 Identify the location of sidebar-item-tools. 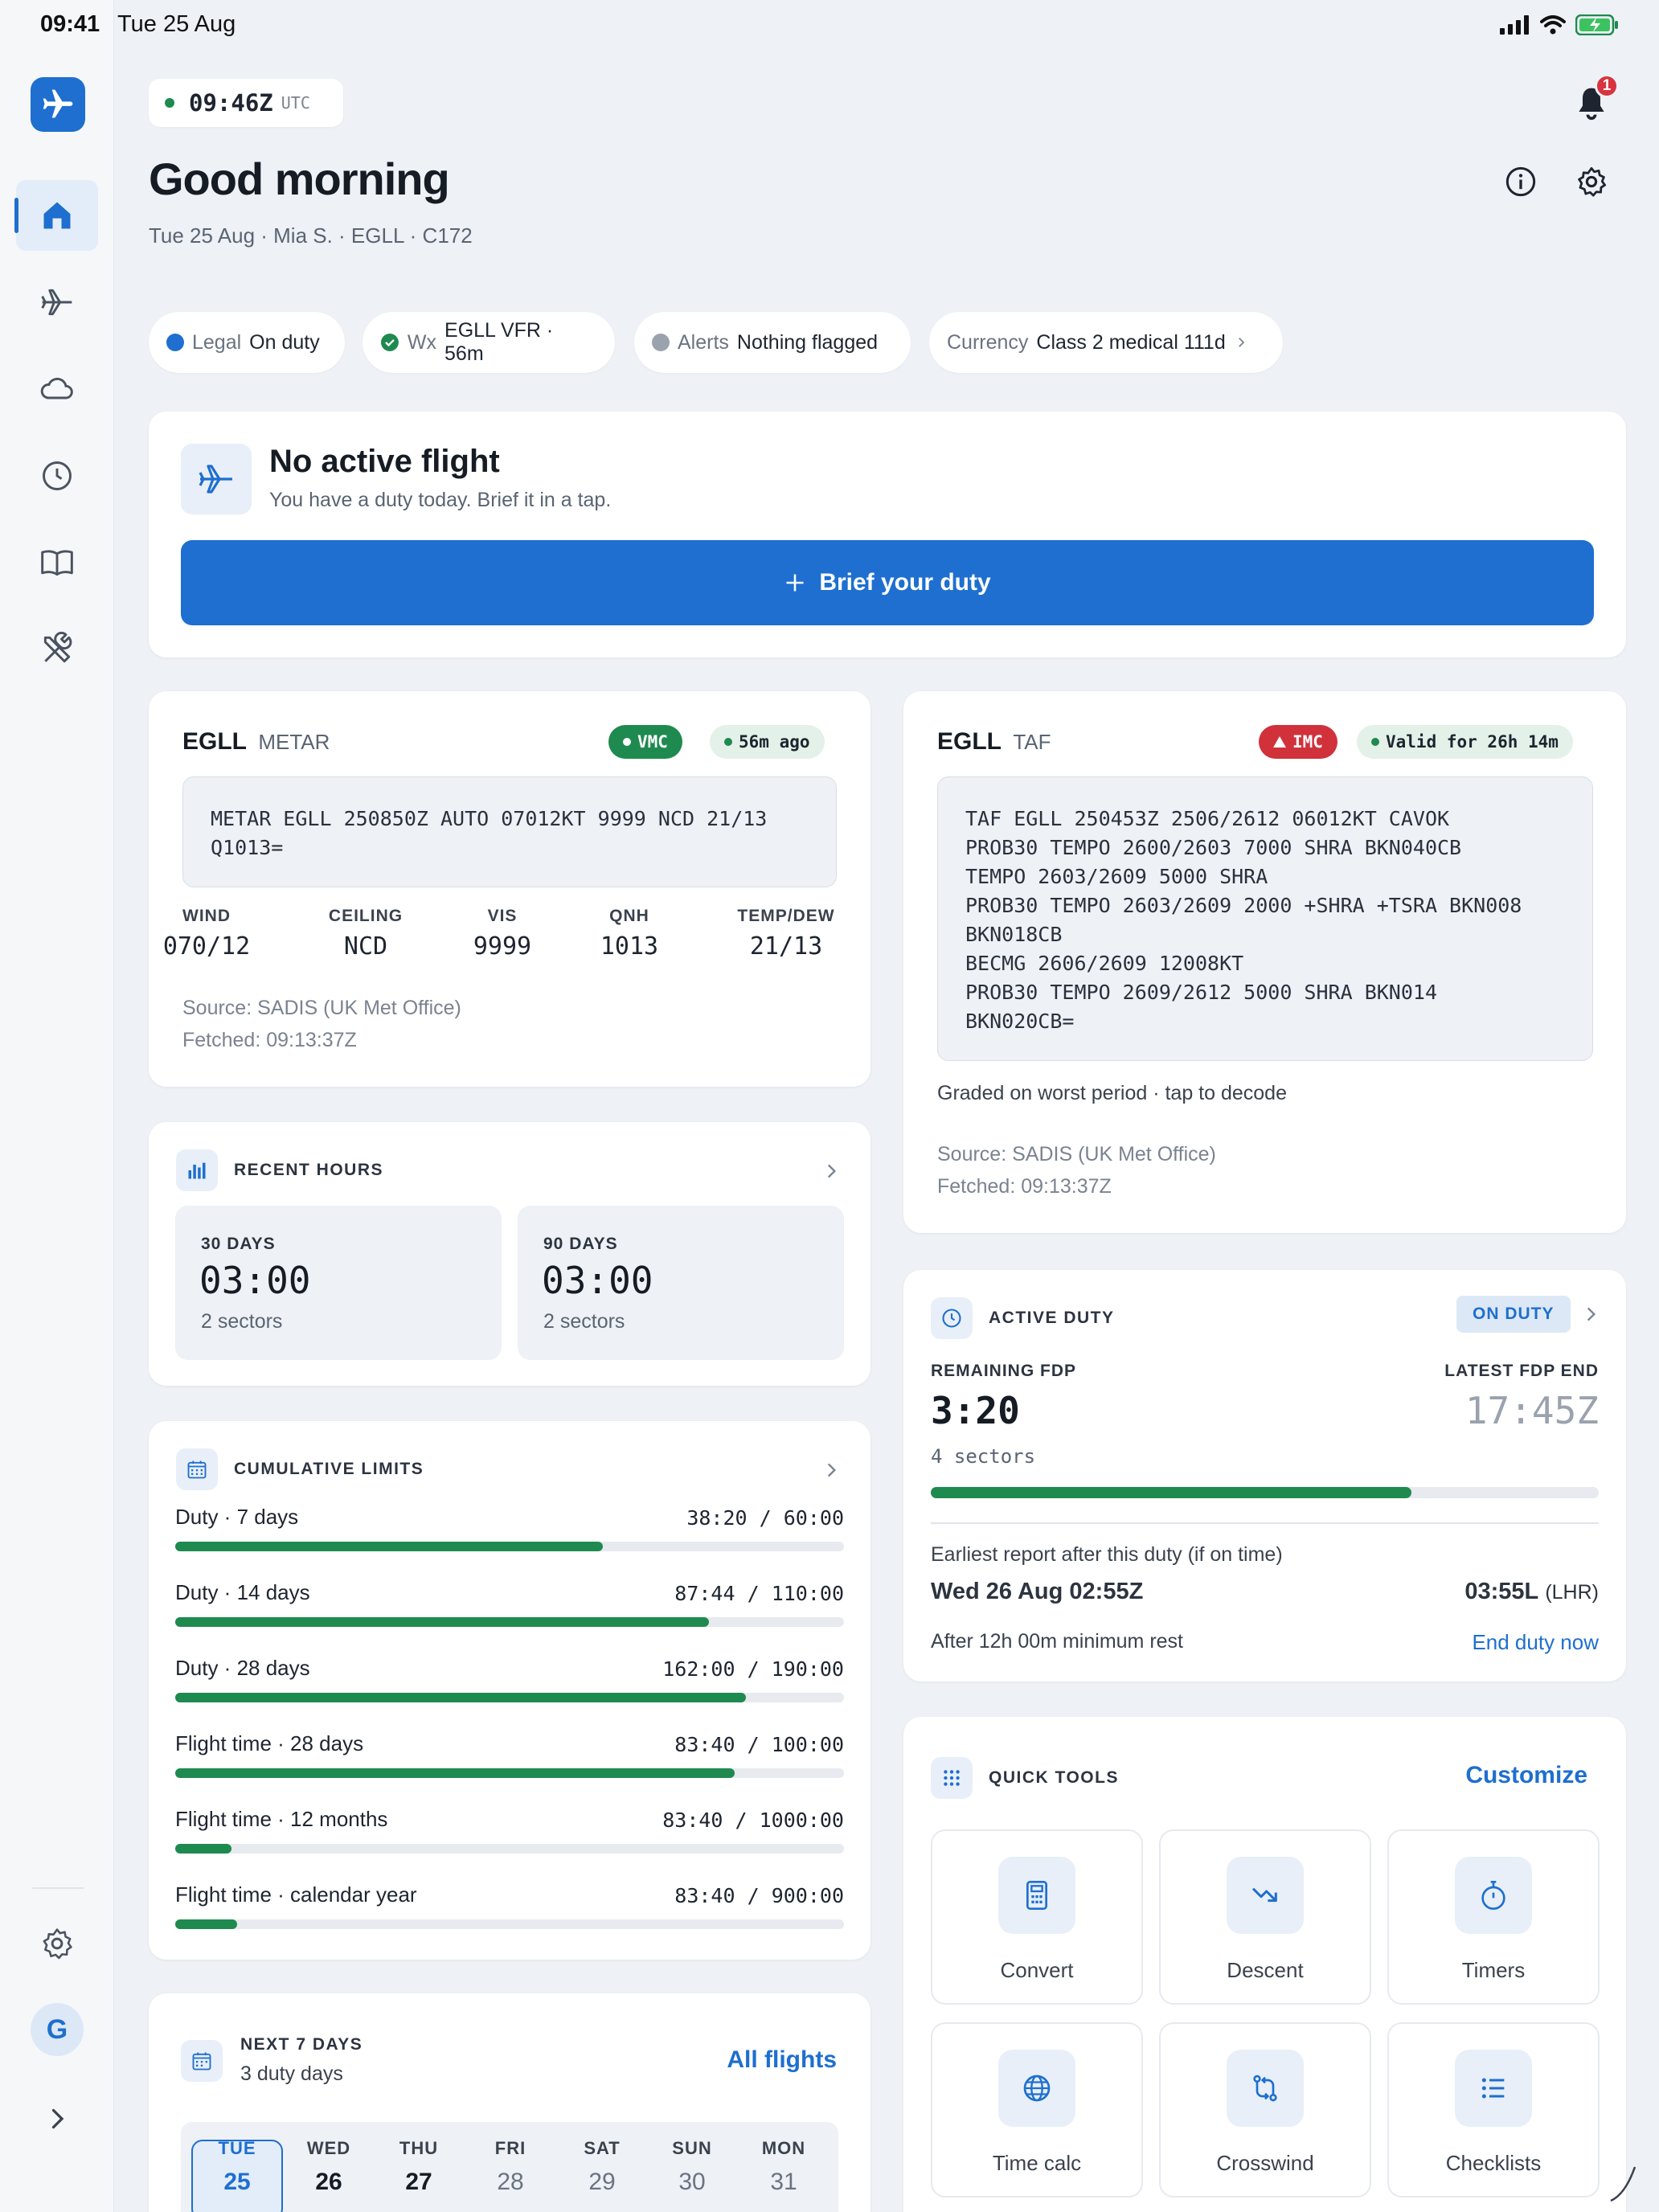
(57, 649).